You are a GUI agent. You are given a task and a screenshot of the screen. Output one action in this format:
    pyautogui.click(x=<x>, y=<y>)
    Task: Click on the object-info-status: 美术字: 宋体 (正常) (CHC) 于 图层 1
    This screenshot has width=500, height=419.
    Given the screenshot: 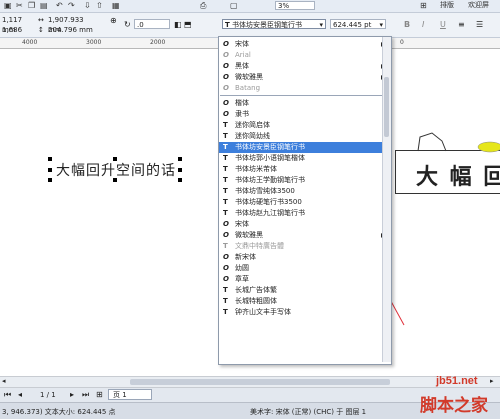 What is the action you would take?
    pyautogui.click(x=308, y=412)
    